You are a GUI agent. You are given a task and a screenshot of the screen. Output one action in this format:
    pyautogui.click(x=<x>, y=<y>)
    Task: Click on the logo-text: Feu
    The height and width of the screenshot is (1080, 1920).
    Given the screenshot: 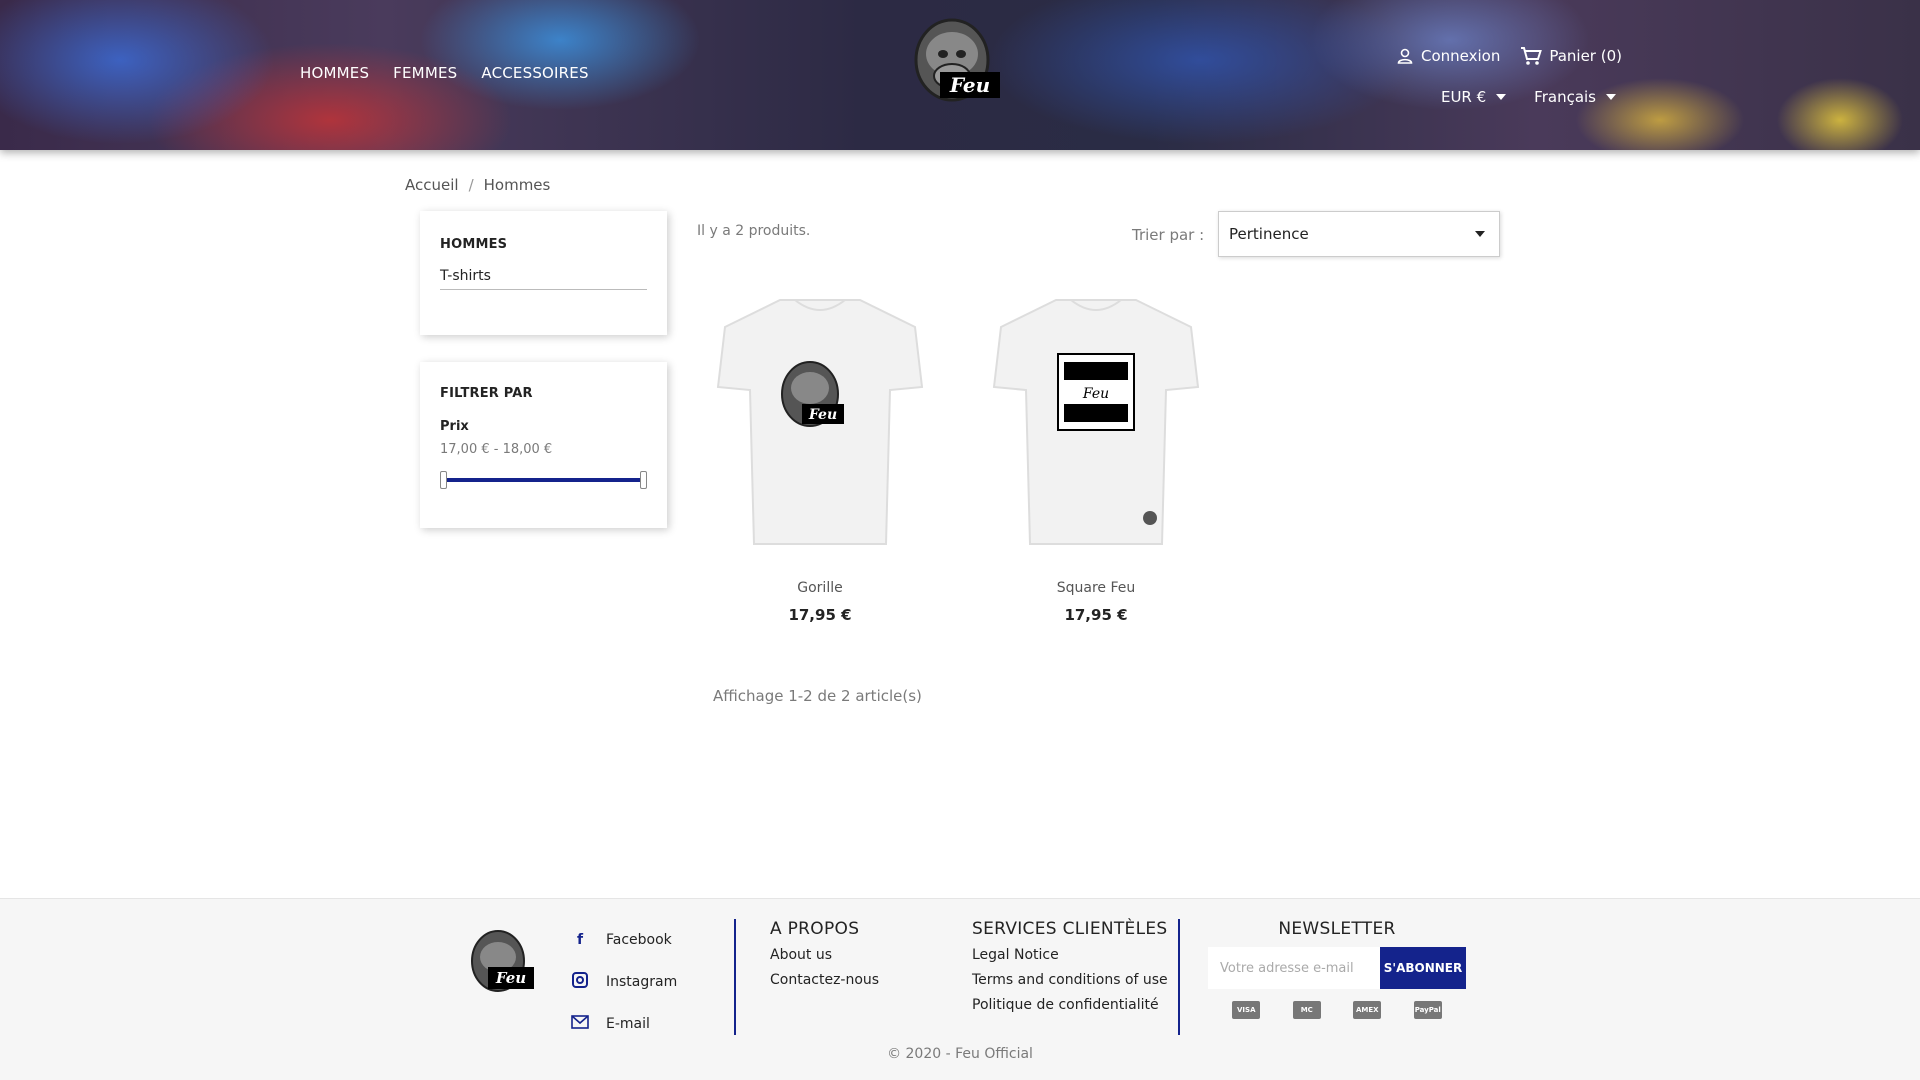 What is the action you would take?
    pyautogui.click(x=969, y=85)
    